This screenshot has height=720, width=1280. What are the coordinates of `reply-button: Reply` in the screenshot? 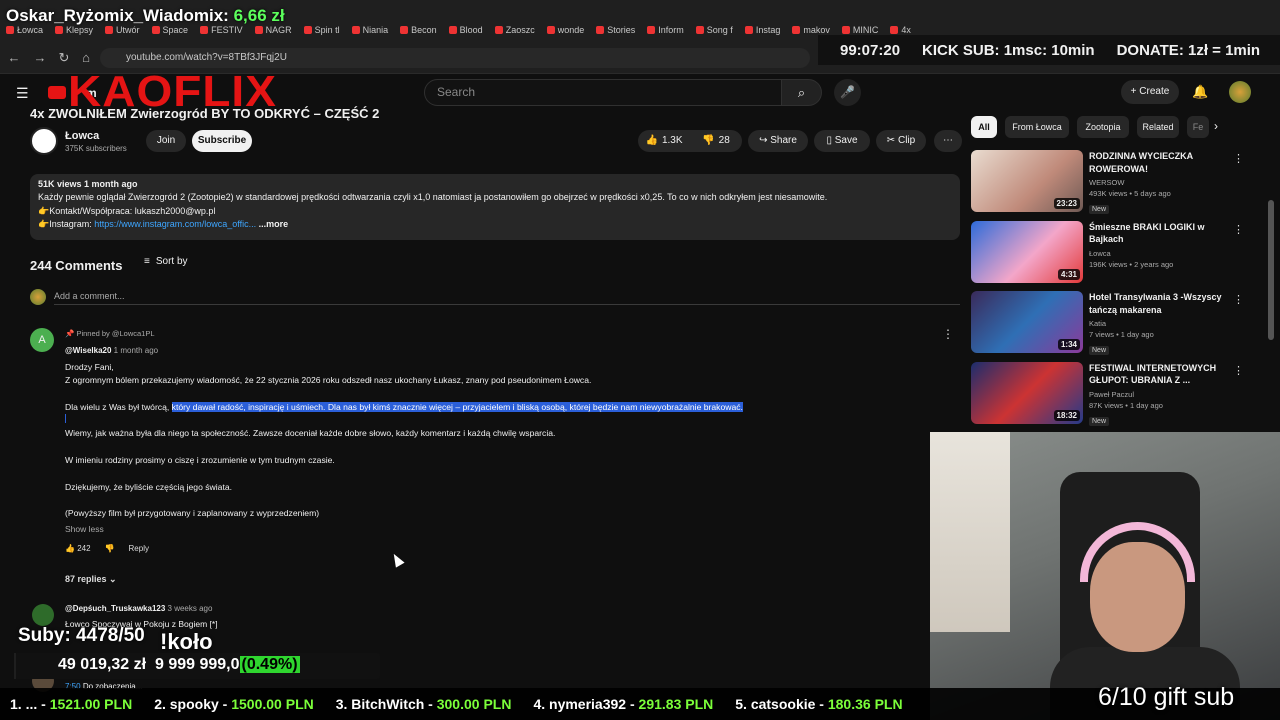 It's located at (139, 548).